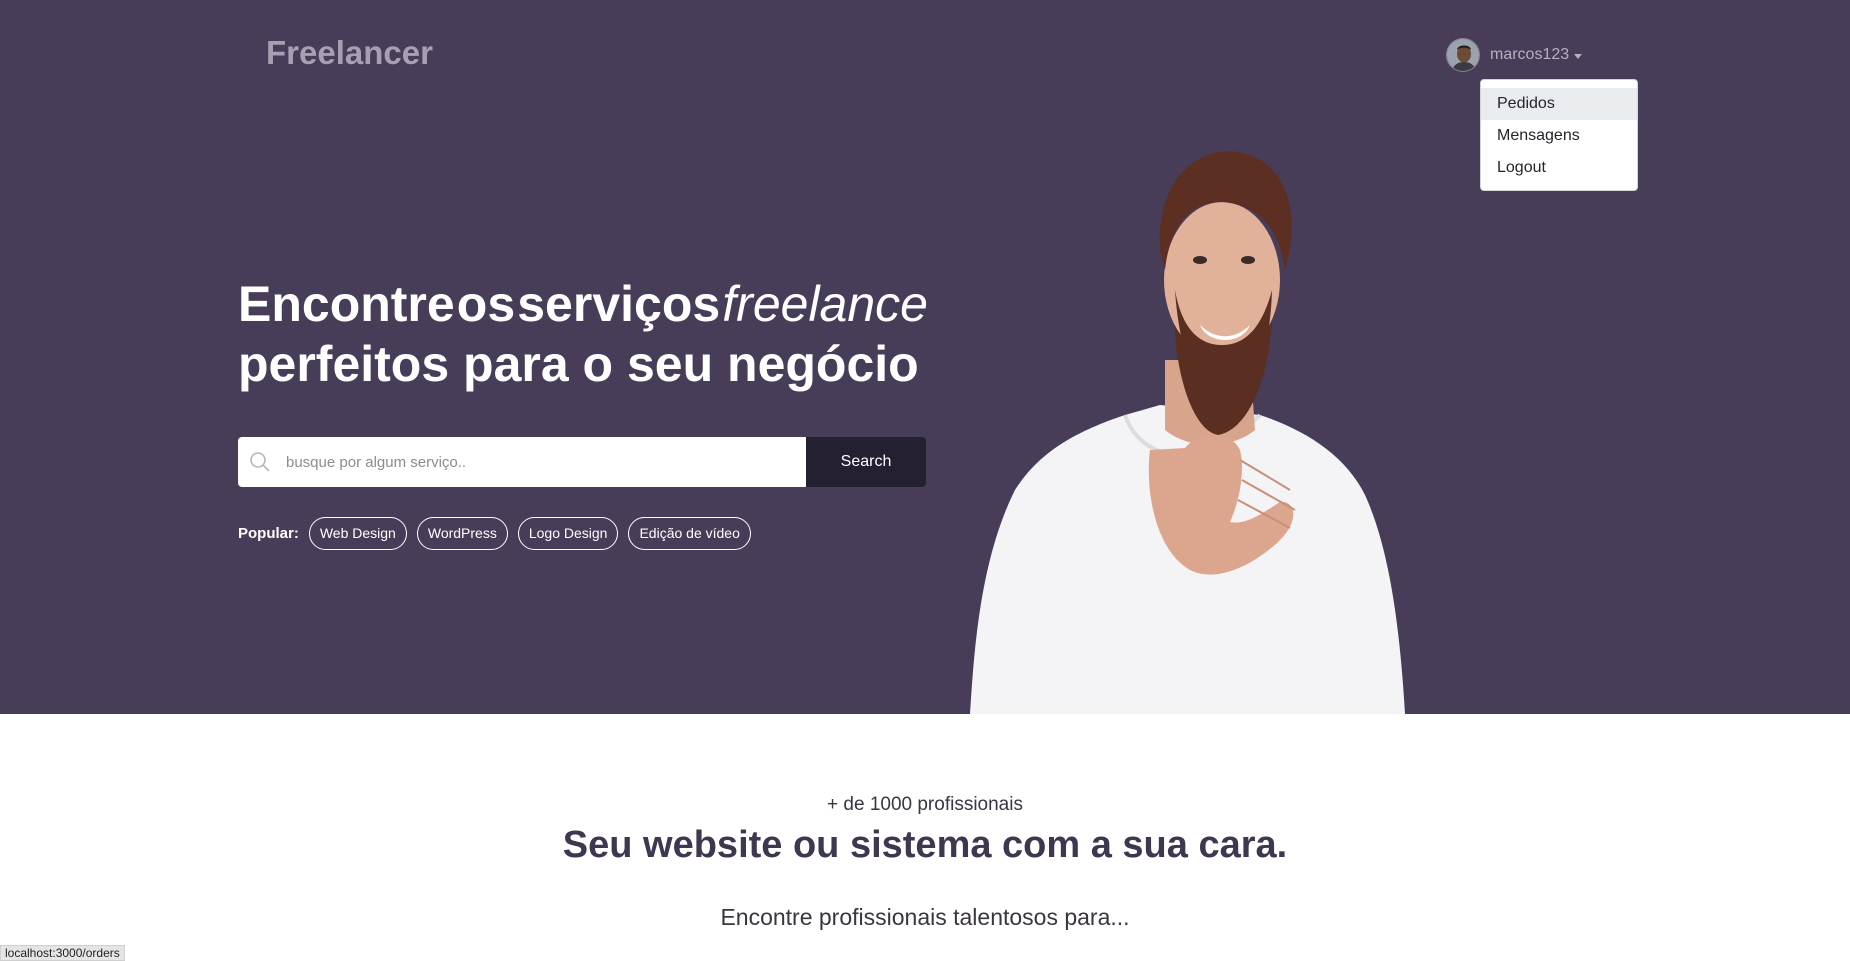 The width and height of the screenshot is (1850, 961). I want to click on section-subtitle: + de 1000 profissionais, so click(925, 804).